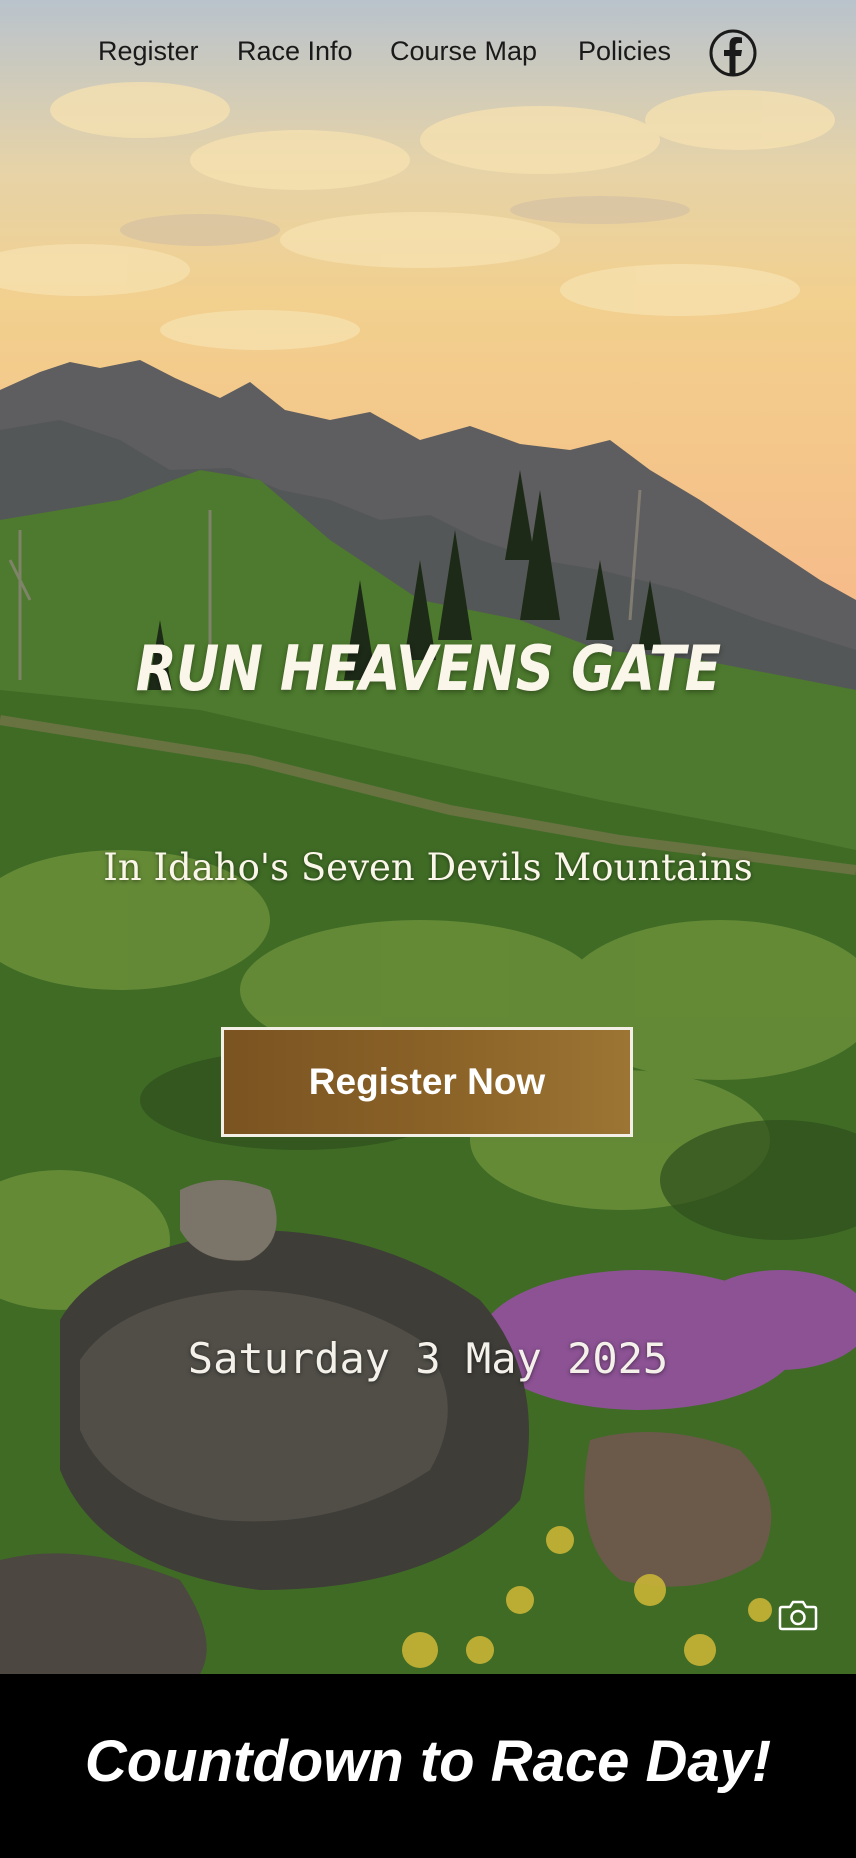  I want to click on race-date: Saturday 3 May 2025, so click(428, 1358).